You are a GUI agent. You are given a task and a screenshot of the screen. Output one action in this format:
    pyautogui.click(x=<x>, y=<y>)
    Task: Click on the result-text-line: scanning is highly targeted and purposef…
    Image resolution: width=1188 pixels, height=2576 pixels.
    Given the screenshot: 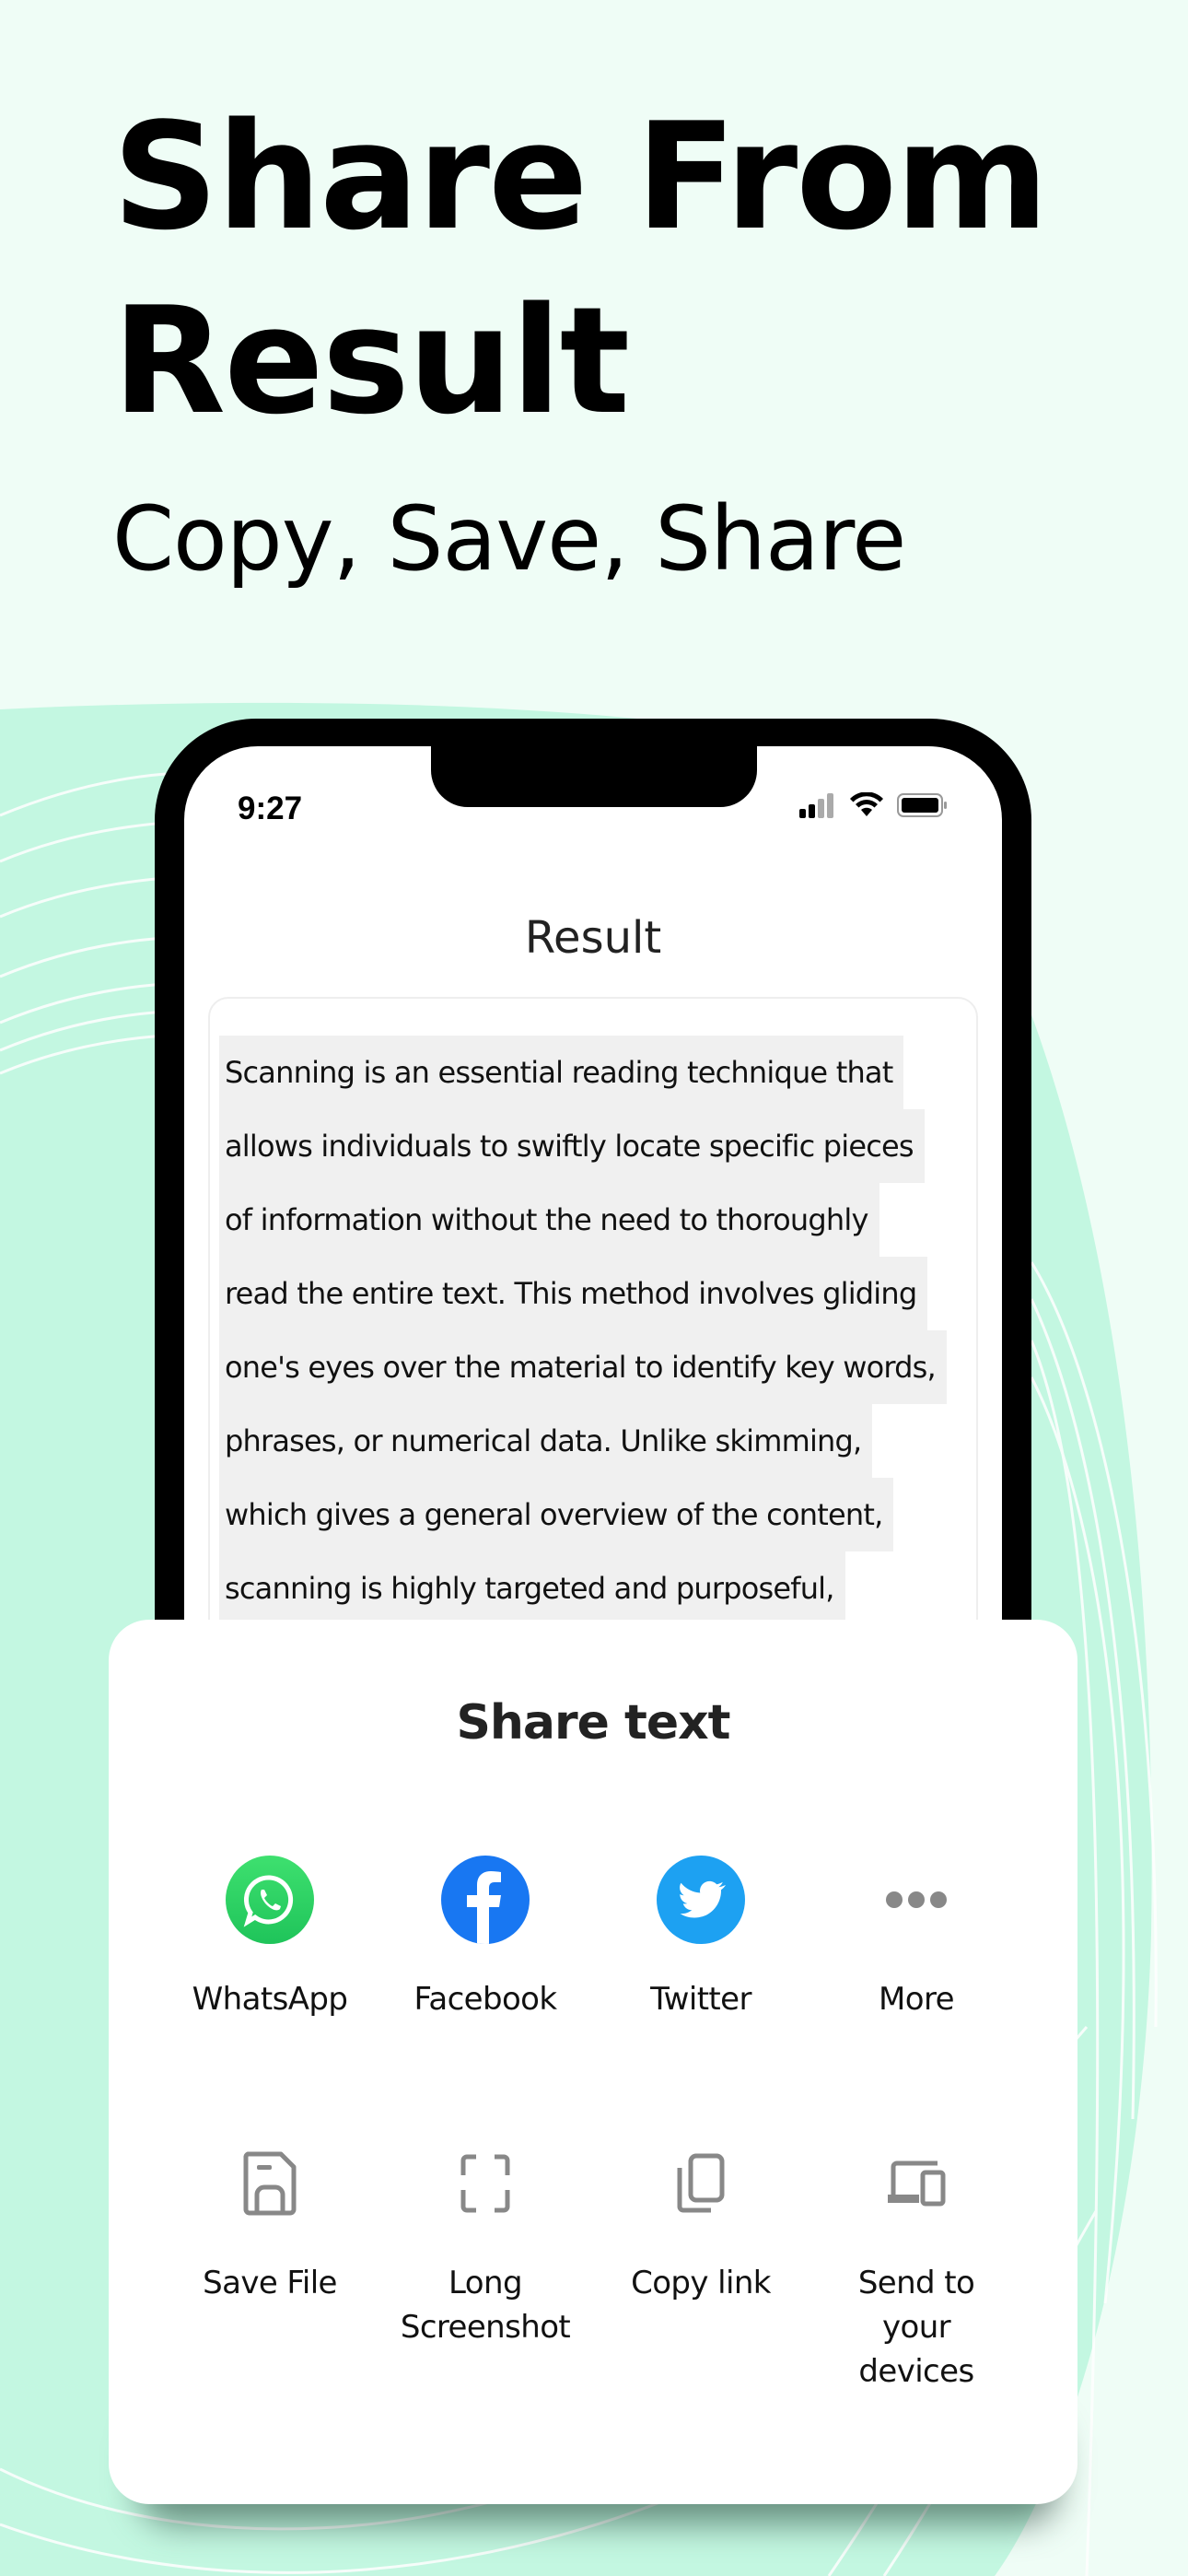 What is the action you would take?
    pyautogui.click(x=532, y=1588)
    